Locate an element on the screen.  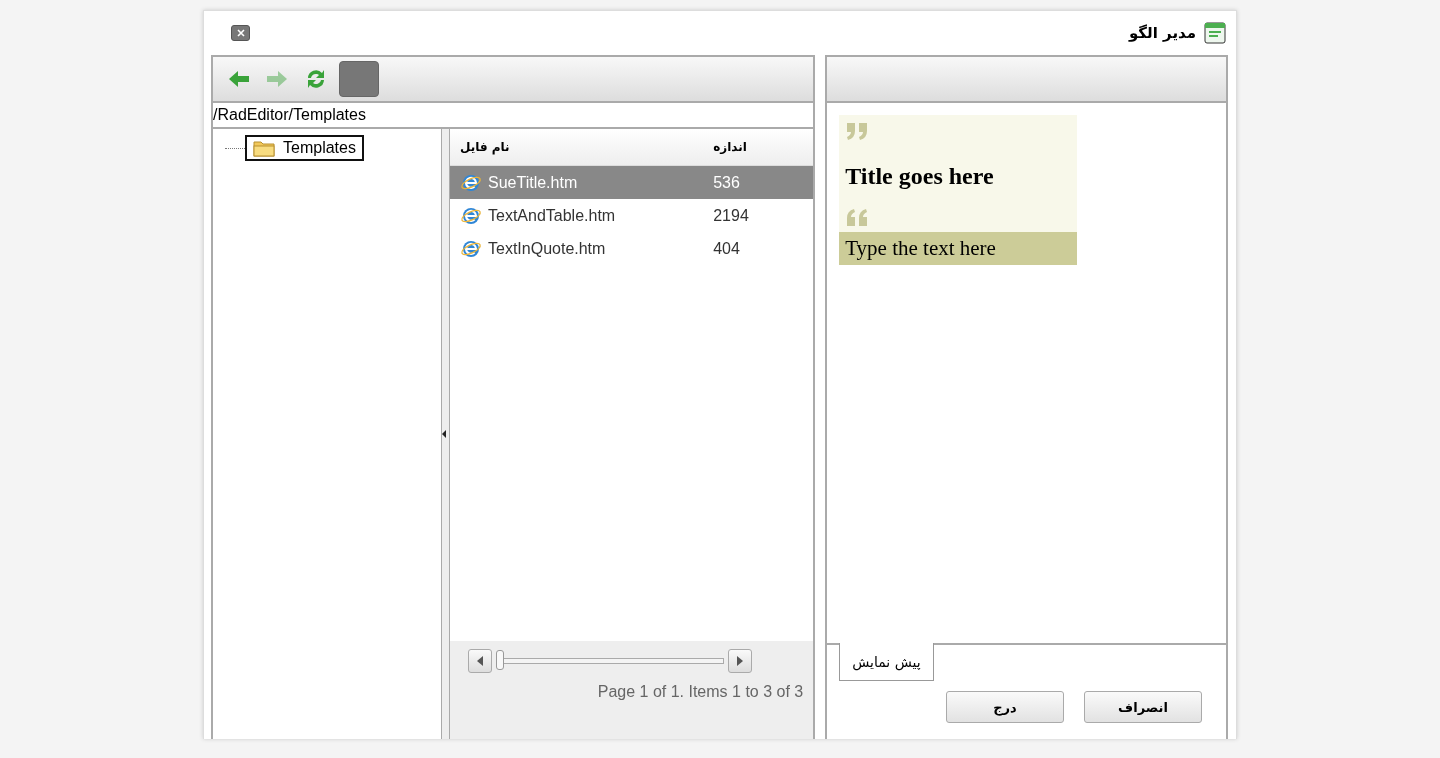
column-header: نام فایل is located at coordinates (587, 147).